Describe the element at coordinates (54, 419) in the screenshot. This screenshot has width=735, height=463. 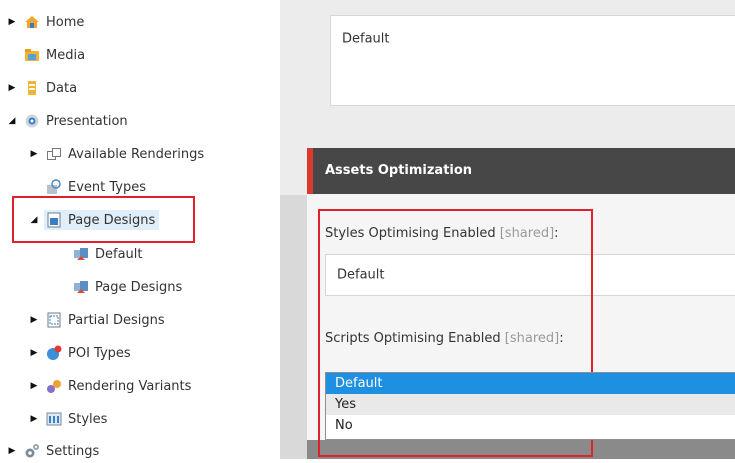
I see `styles-icon` at that location.